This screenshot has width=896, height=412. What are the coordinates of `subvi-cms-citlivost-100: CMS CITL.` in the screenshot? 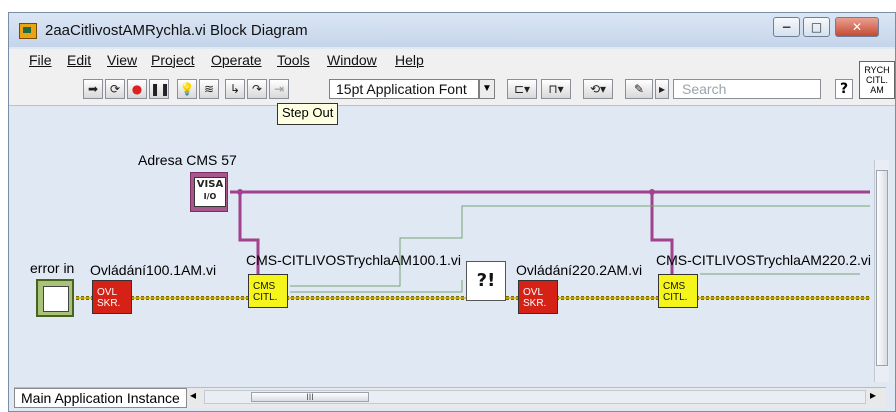 It's located at (268, 291).